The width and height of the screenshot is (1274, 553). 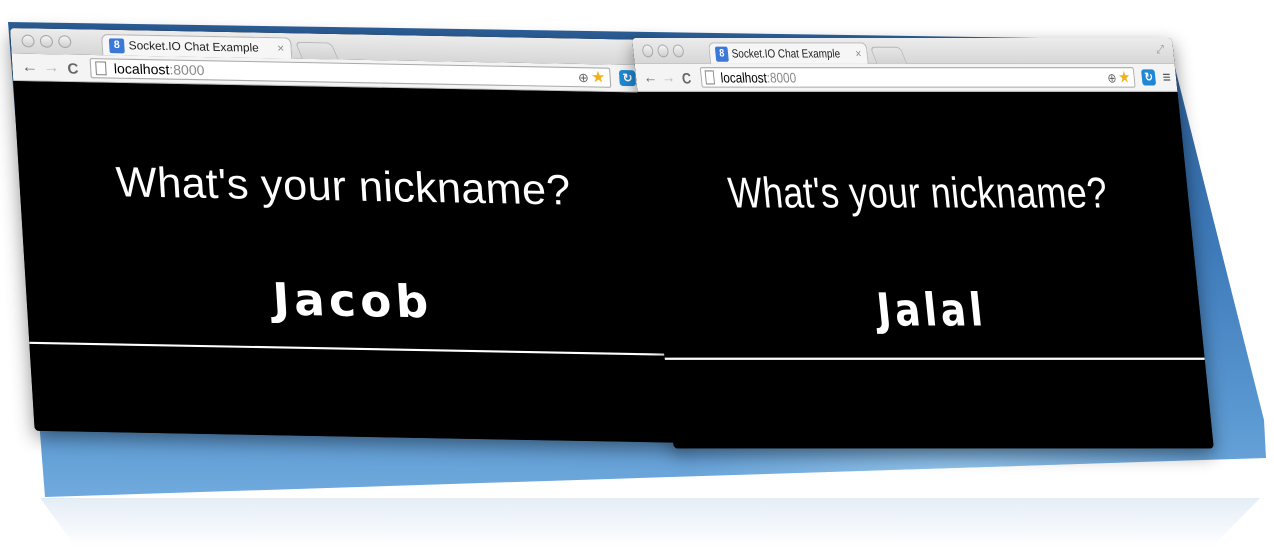 What do you see at coordinates (1167, 77) in the screenshot?
I see `menu-icon: ≡` at bounding box center [1167, 77].